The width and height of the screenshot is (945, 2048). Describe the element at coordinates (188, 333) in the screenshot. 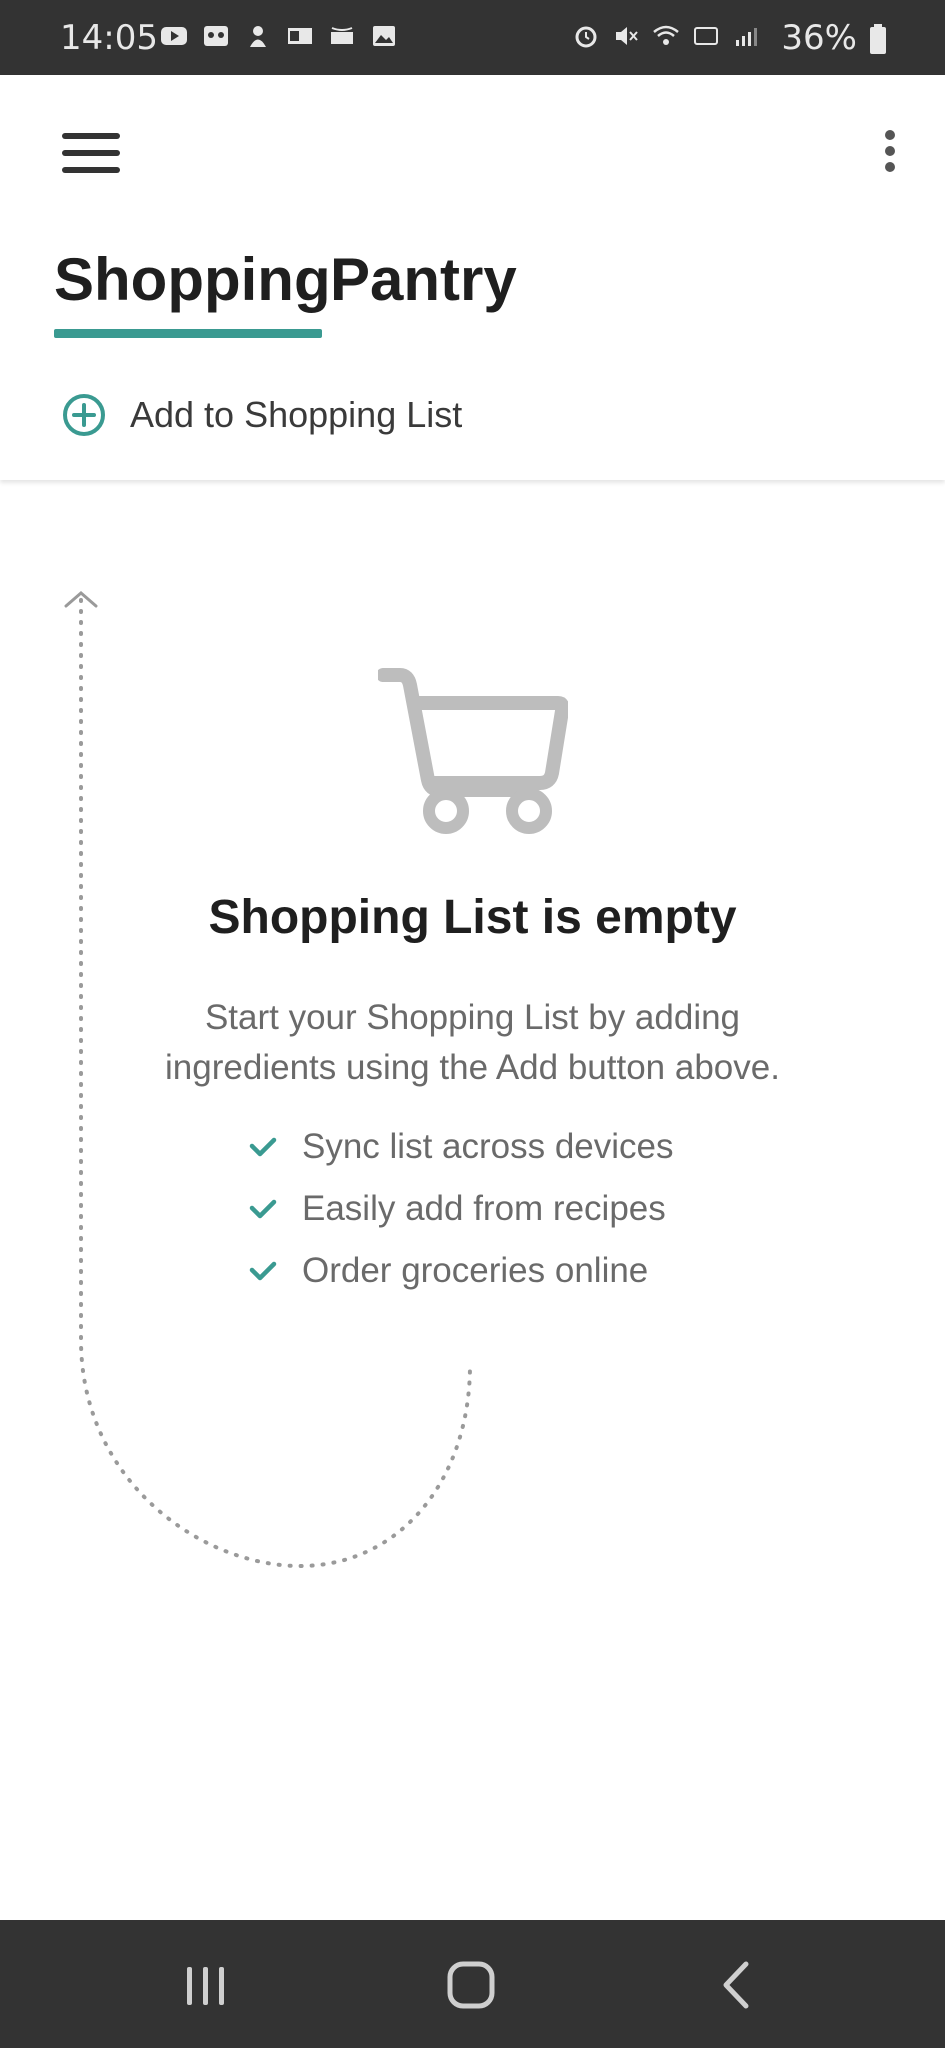

I see `tab-selected-indicator` at that location.